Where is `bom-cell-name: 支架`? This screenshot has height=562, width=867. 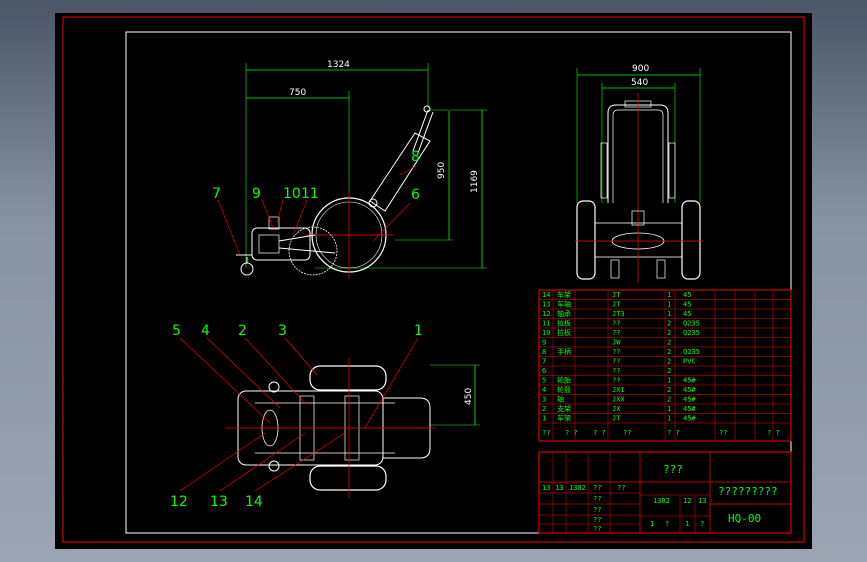 bom-cell-name: 支架 is located at coordinates (564, 408).